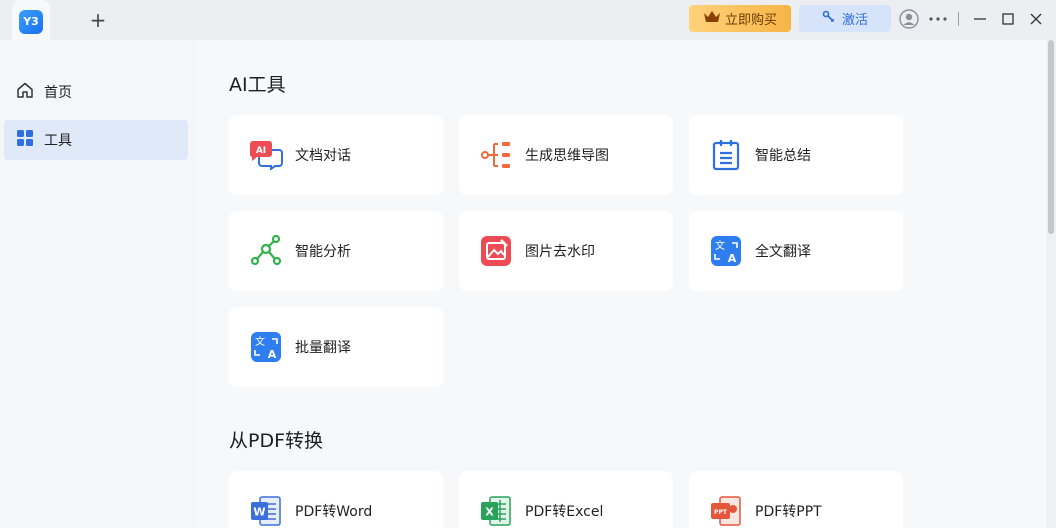 The width and height of the screenshot is (1056, 528). I want to click on card-label: PDF转Excel, so click(564, 512).